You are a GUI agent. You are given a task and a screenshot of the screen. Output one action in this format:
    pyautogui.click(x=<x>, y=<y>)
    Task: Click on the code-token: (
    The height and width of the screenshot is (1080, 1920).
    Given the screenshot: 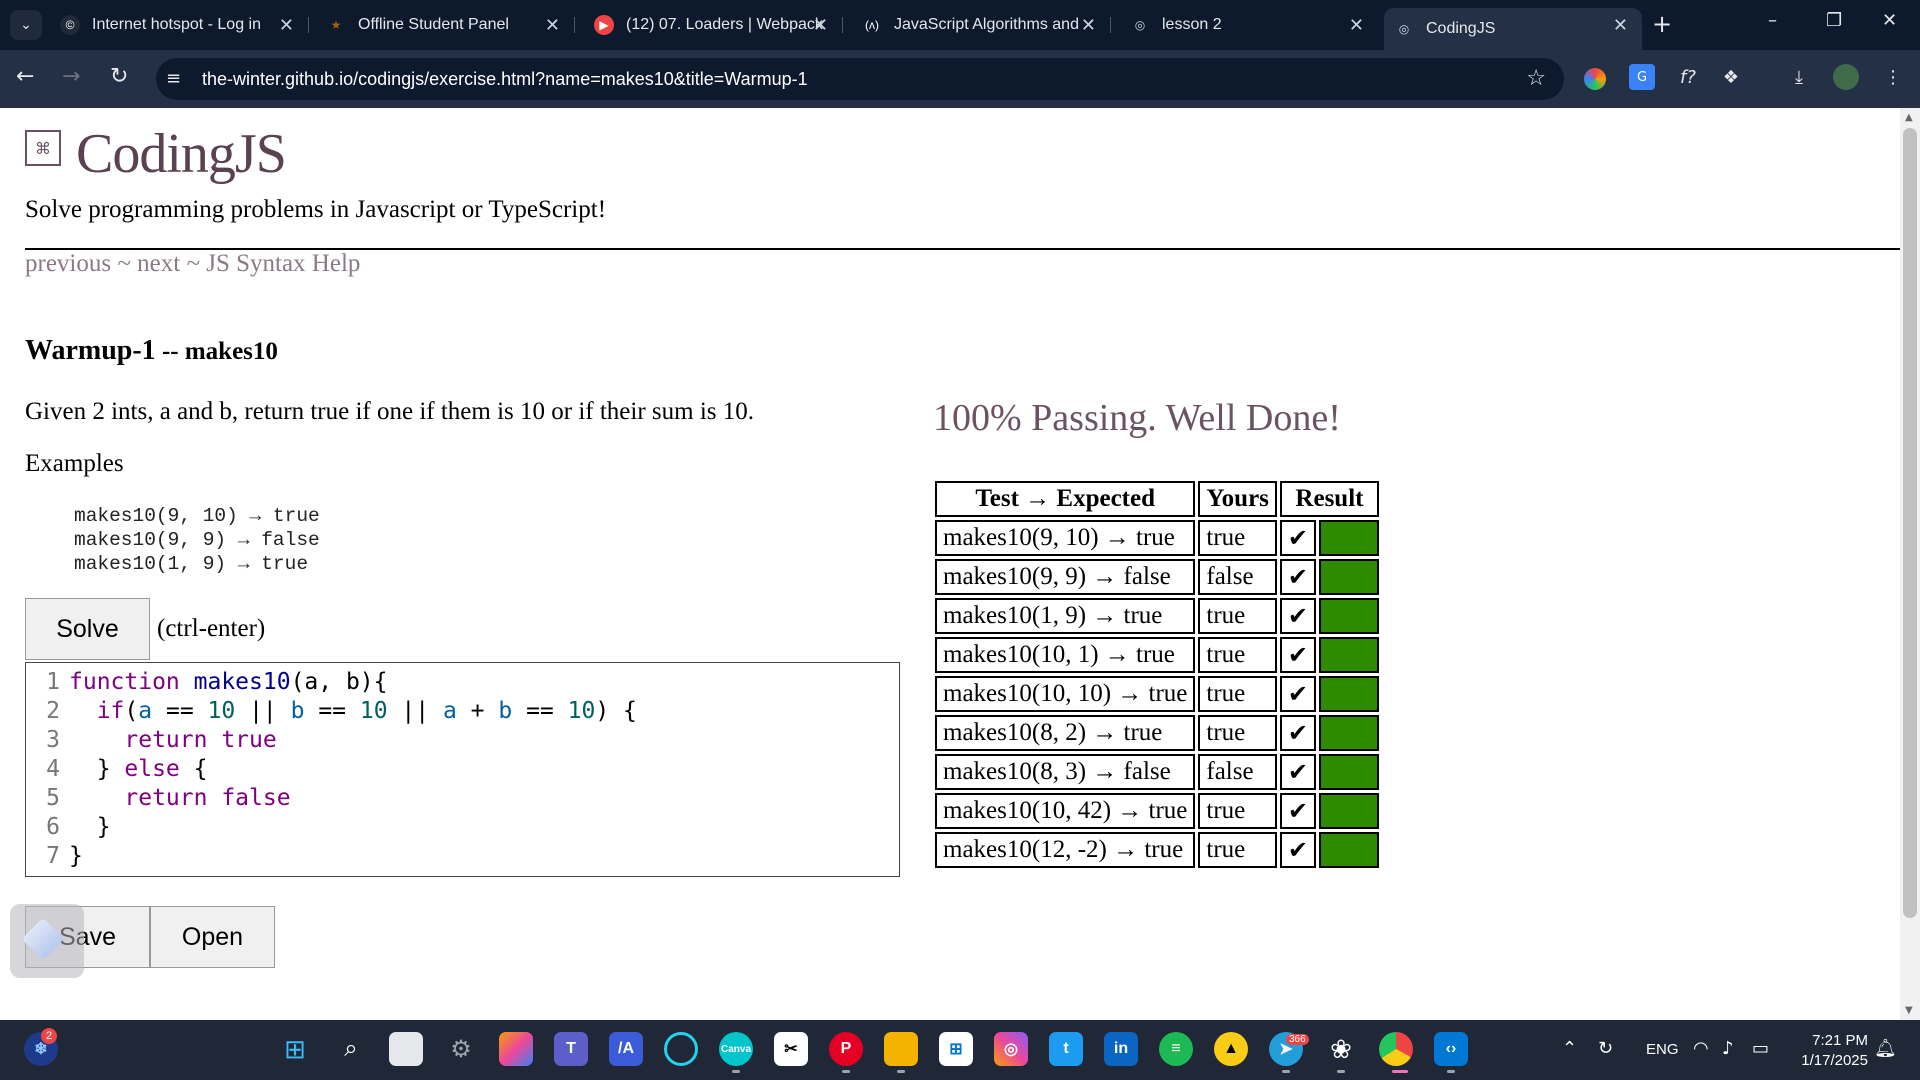 What is the action you would take?
    pyautogui.click(x=131, y=711)
    